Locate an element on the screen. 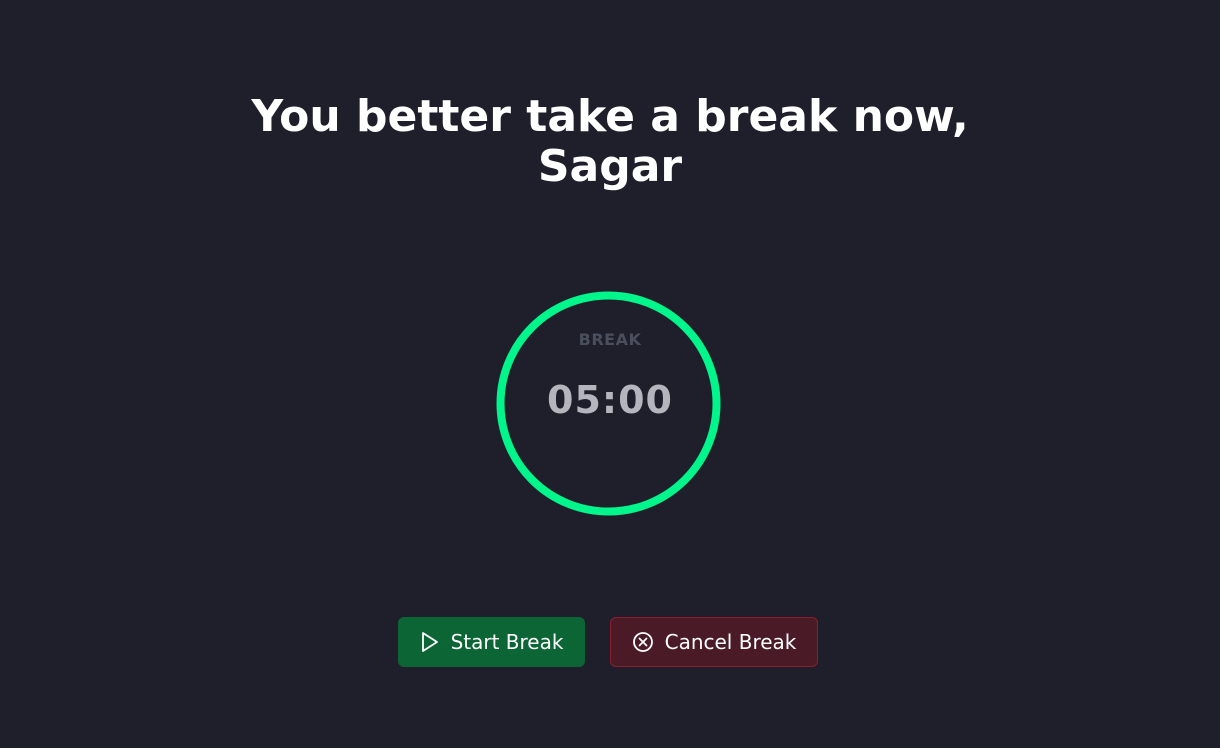 The image size is (1220, 748). timer-label: BREAK is located at coordinates (610, 339).